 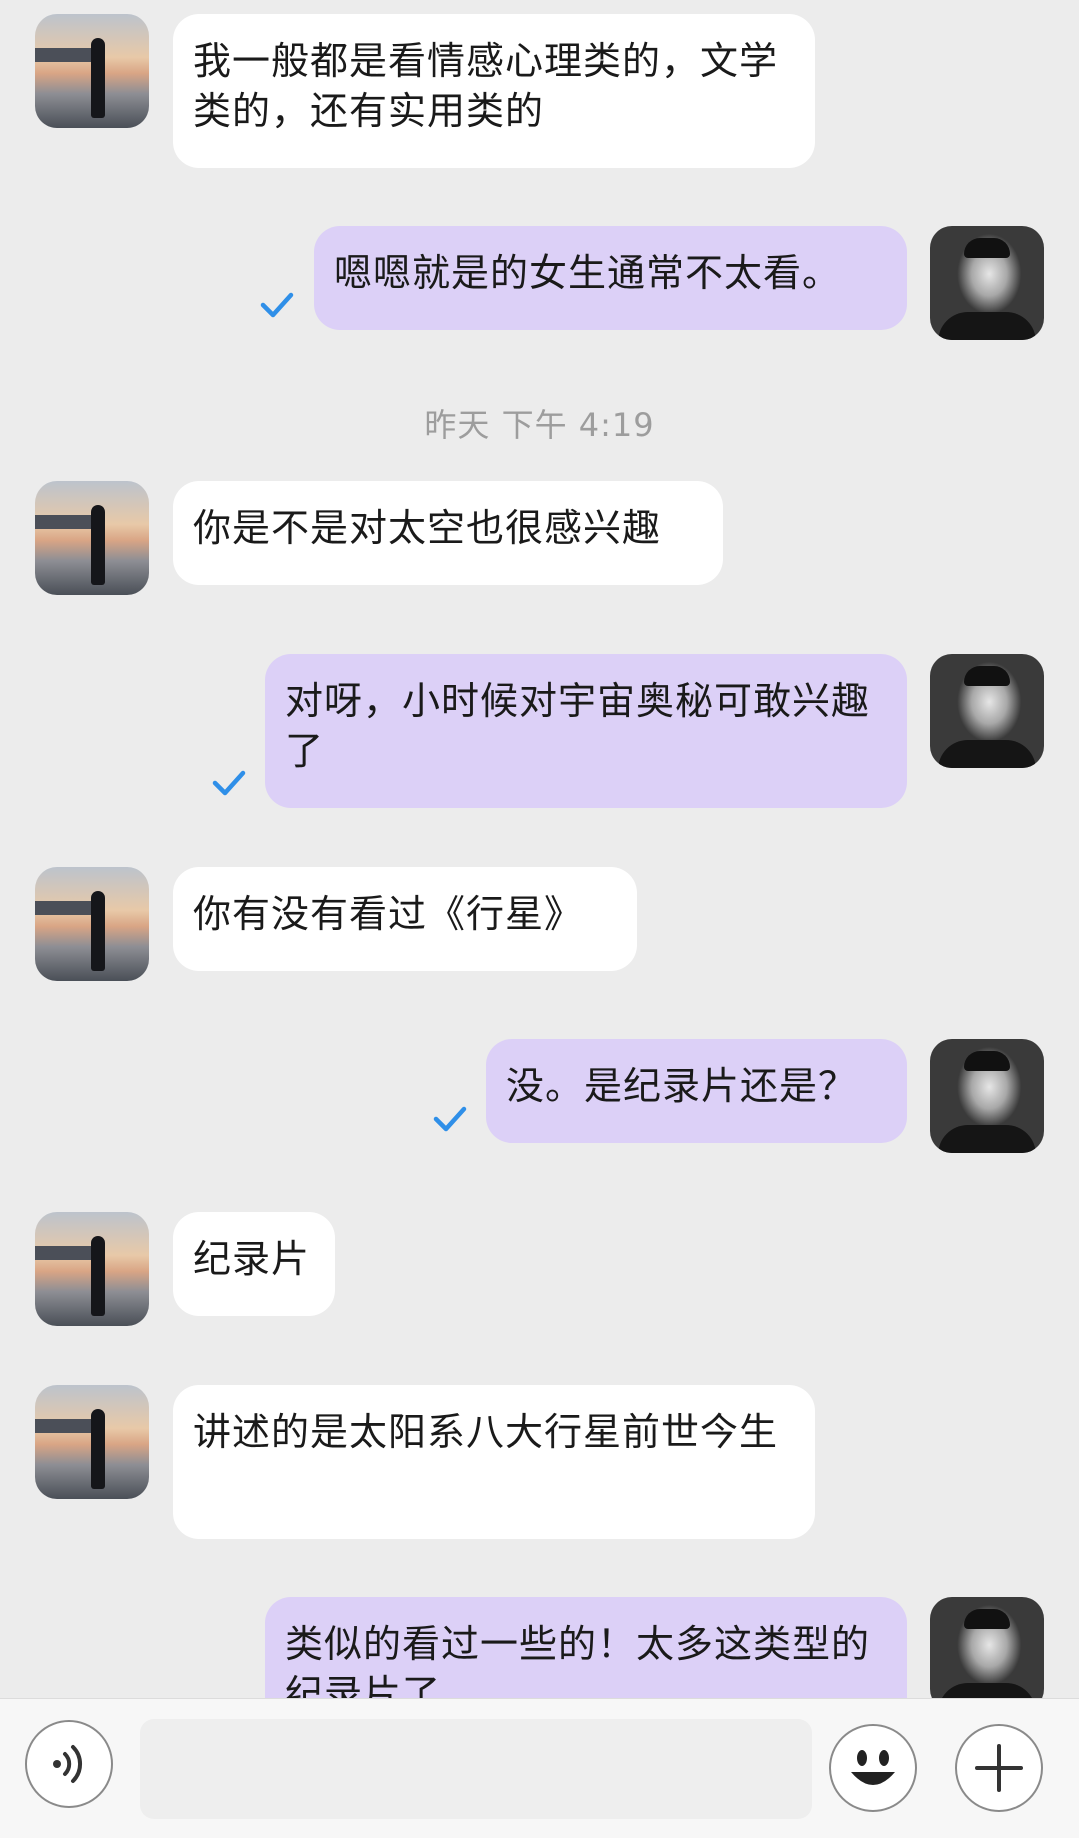 I want to click on emoji-icon, so click(x=873, y=1767).